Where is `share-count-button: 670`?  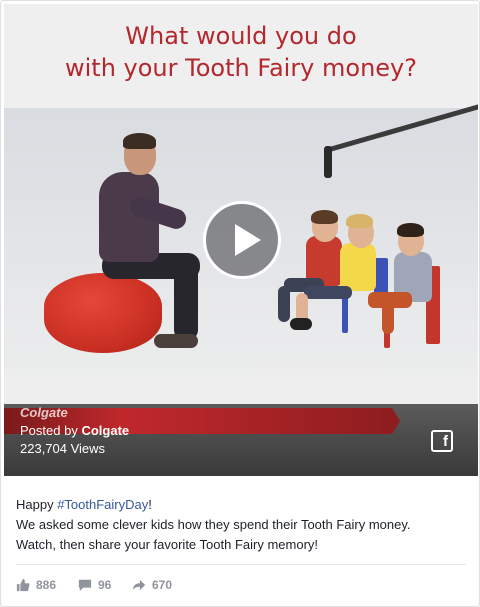
share-count-button: 670 is located at coordinates (152, 585).